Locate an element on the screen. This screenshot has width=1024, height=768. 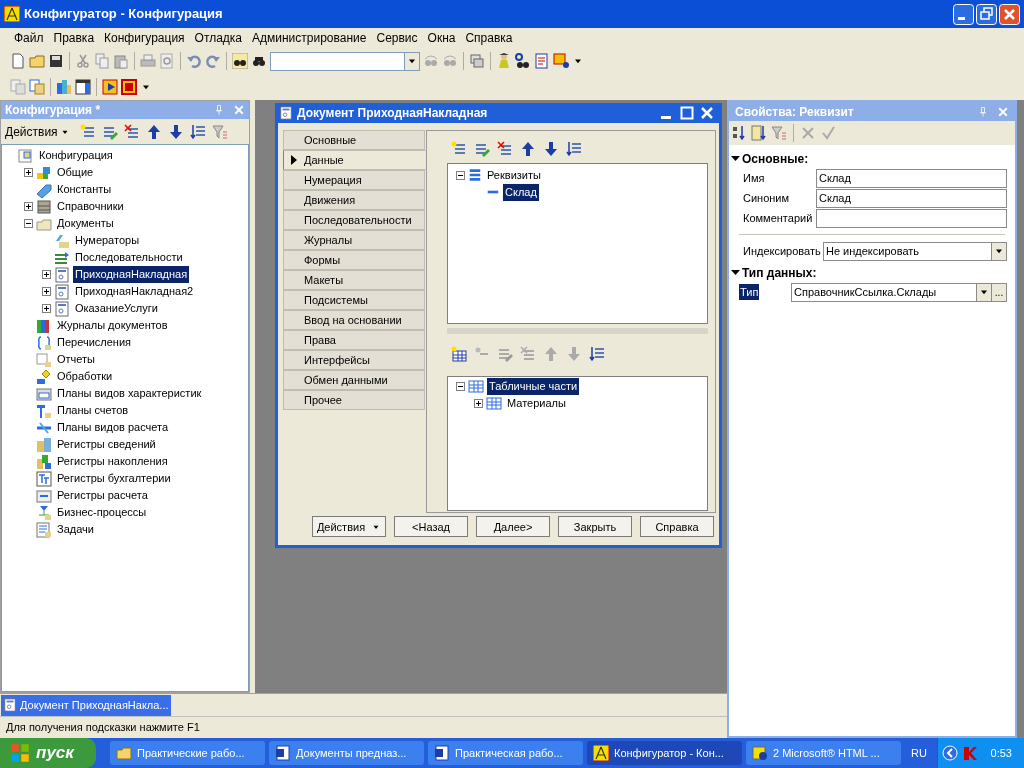
documents-icon is located at coordinates (37, 87).